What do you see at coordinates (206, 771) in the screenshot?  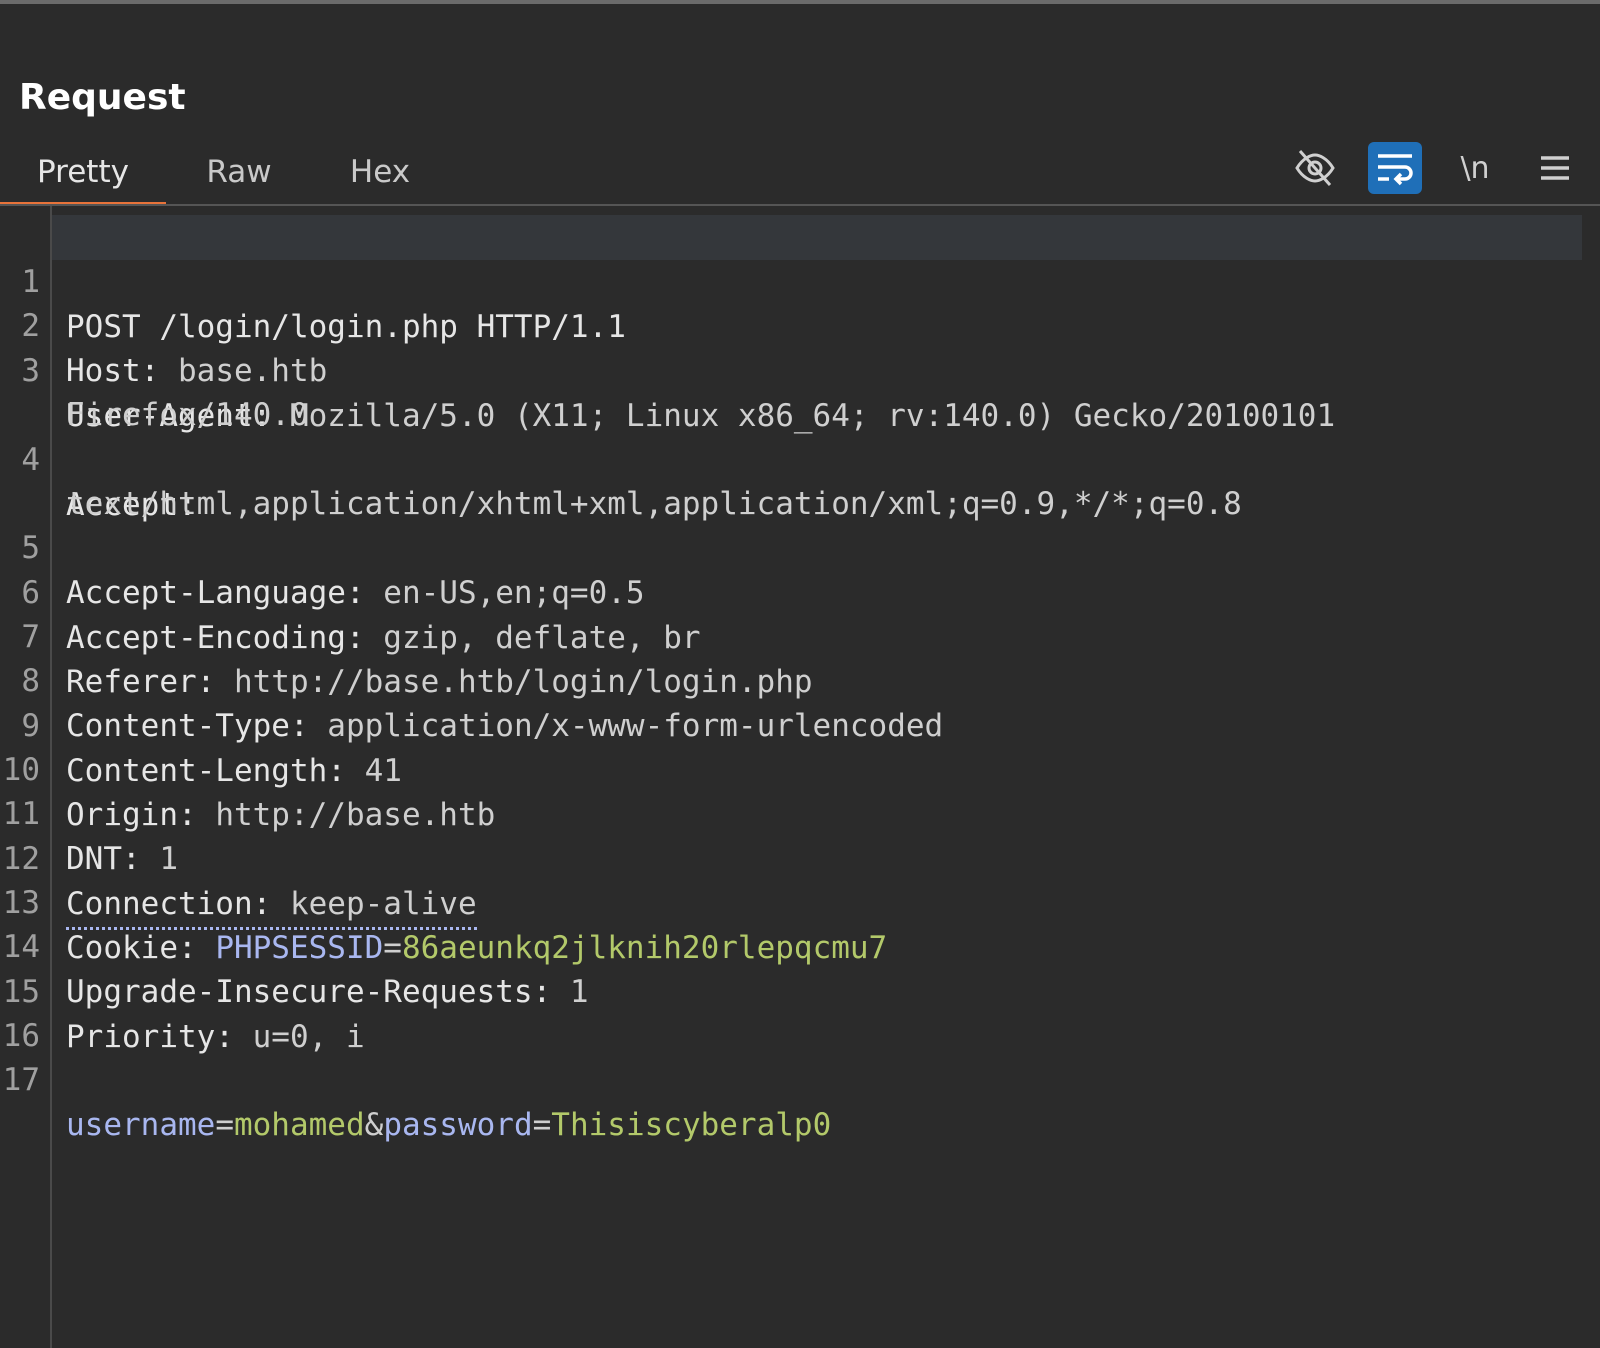 I see `header-name: Content-Length:` at bounding box center [206, 771].